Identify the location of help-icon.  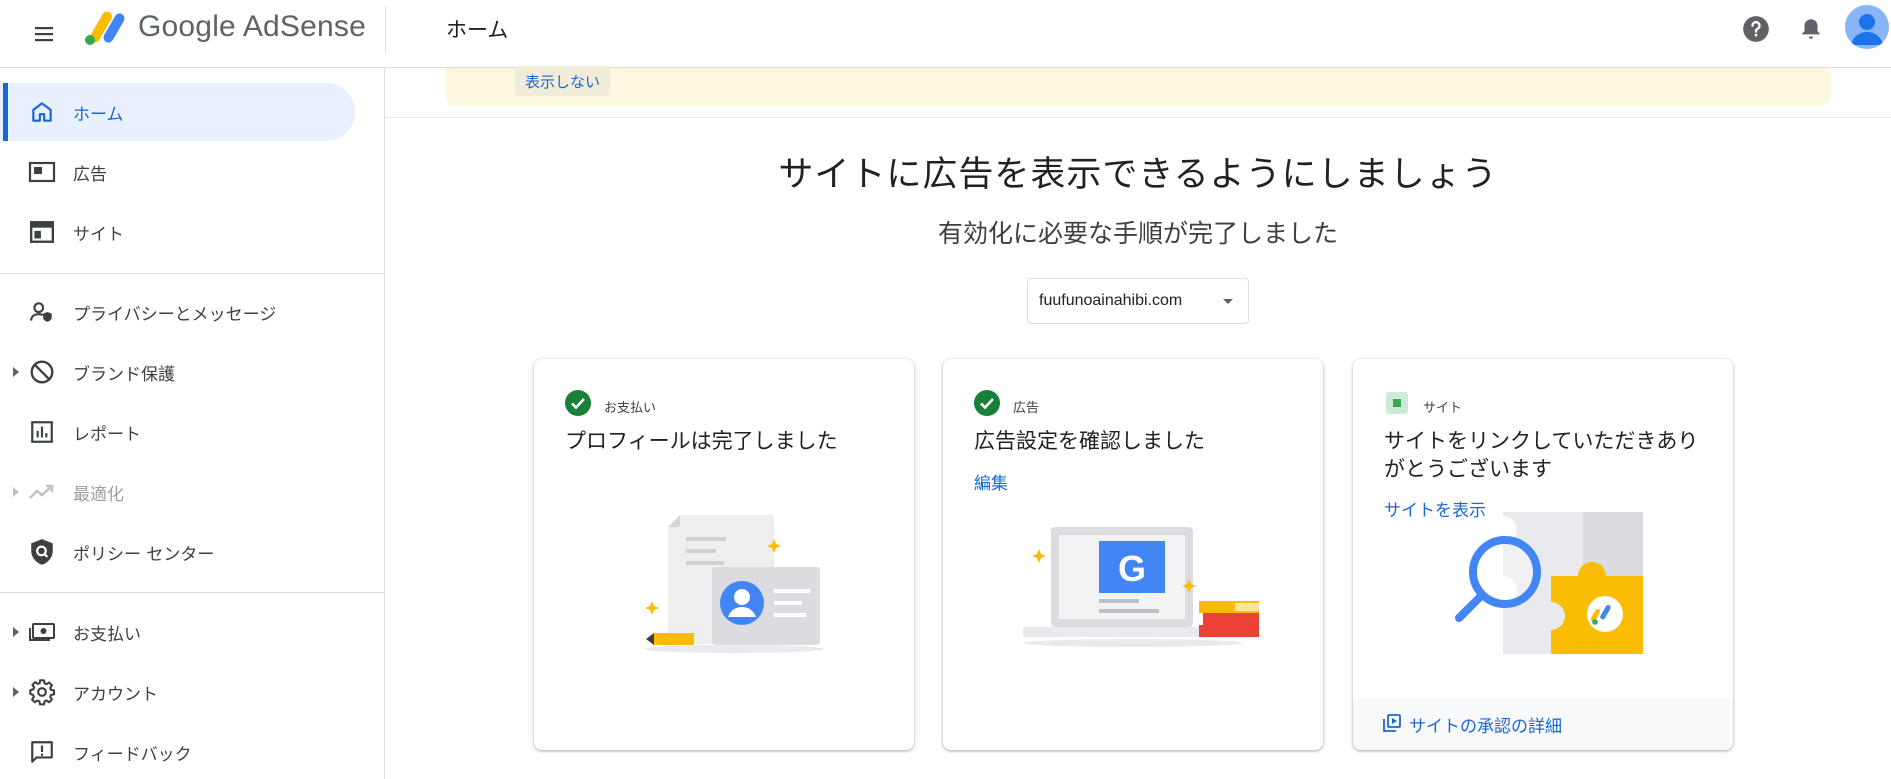
(1756, 29).